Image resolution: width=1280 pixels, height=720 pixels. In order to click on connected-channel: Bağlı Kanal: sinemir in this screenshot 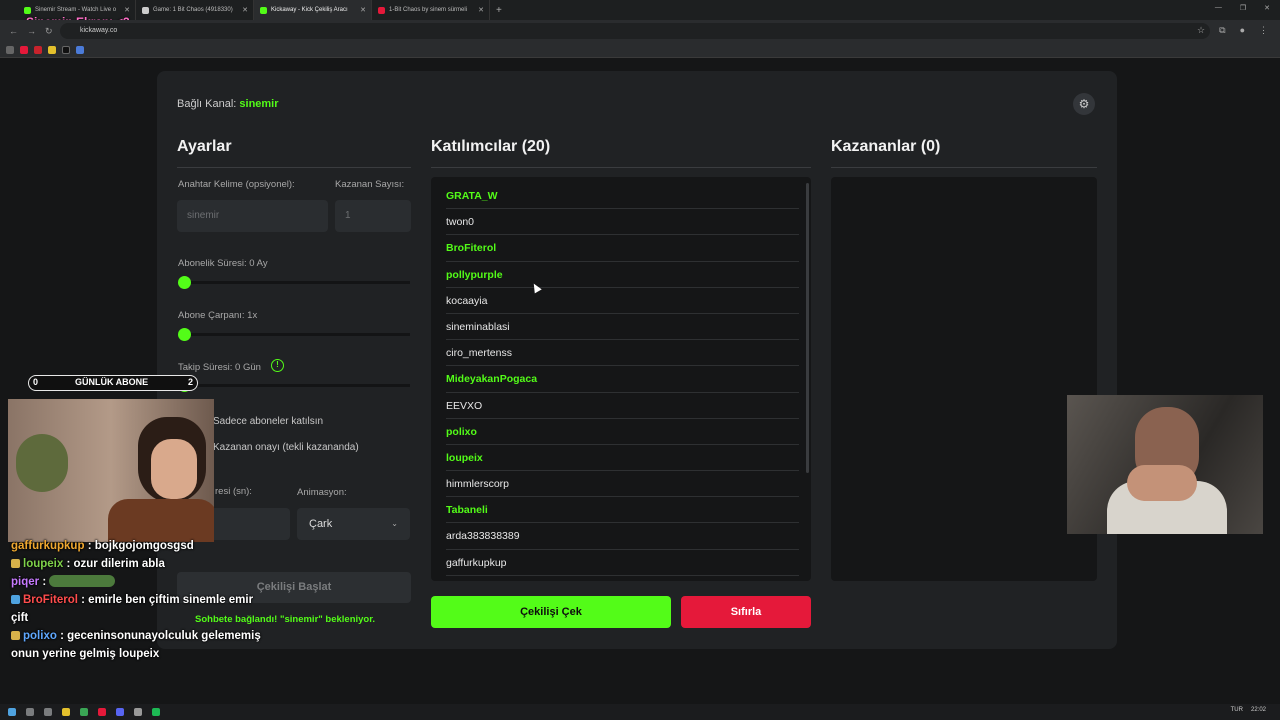, I will do `click(228, 104)`.